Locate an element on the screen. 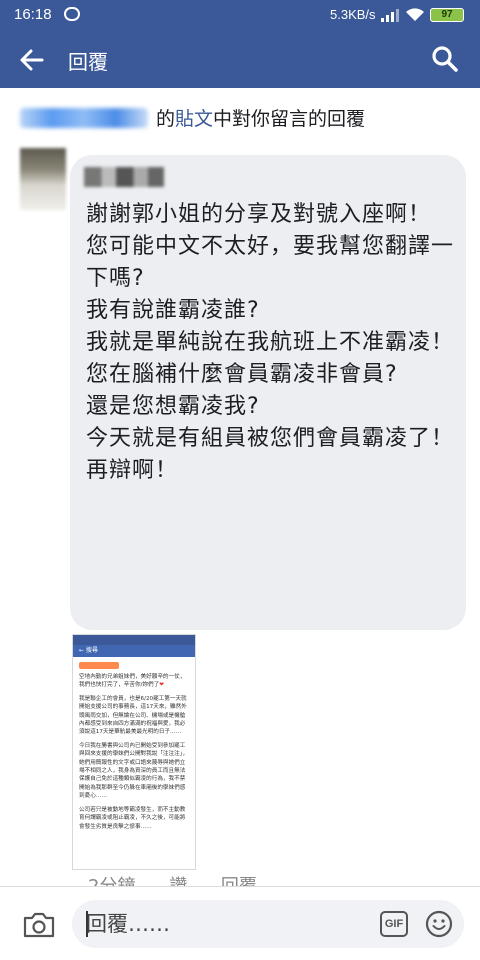 This screenshot has width=480, height=960. reply-composer: GIF is located at coordinates (240, 923).